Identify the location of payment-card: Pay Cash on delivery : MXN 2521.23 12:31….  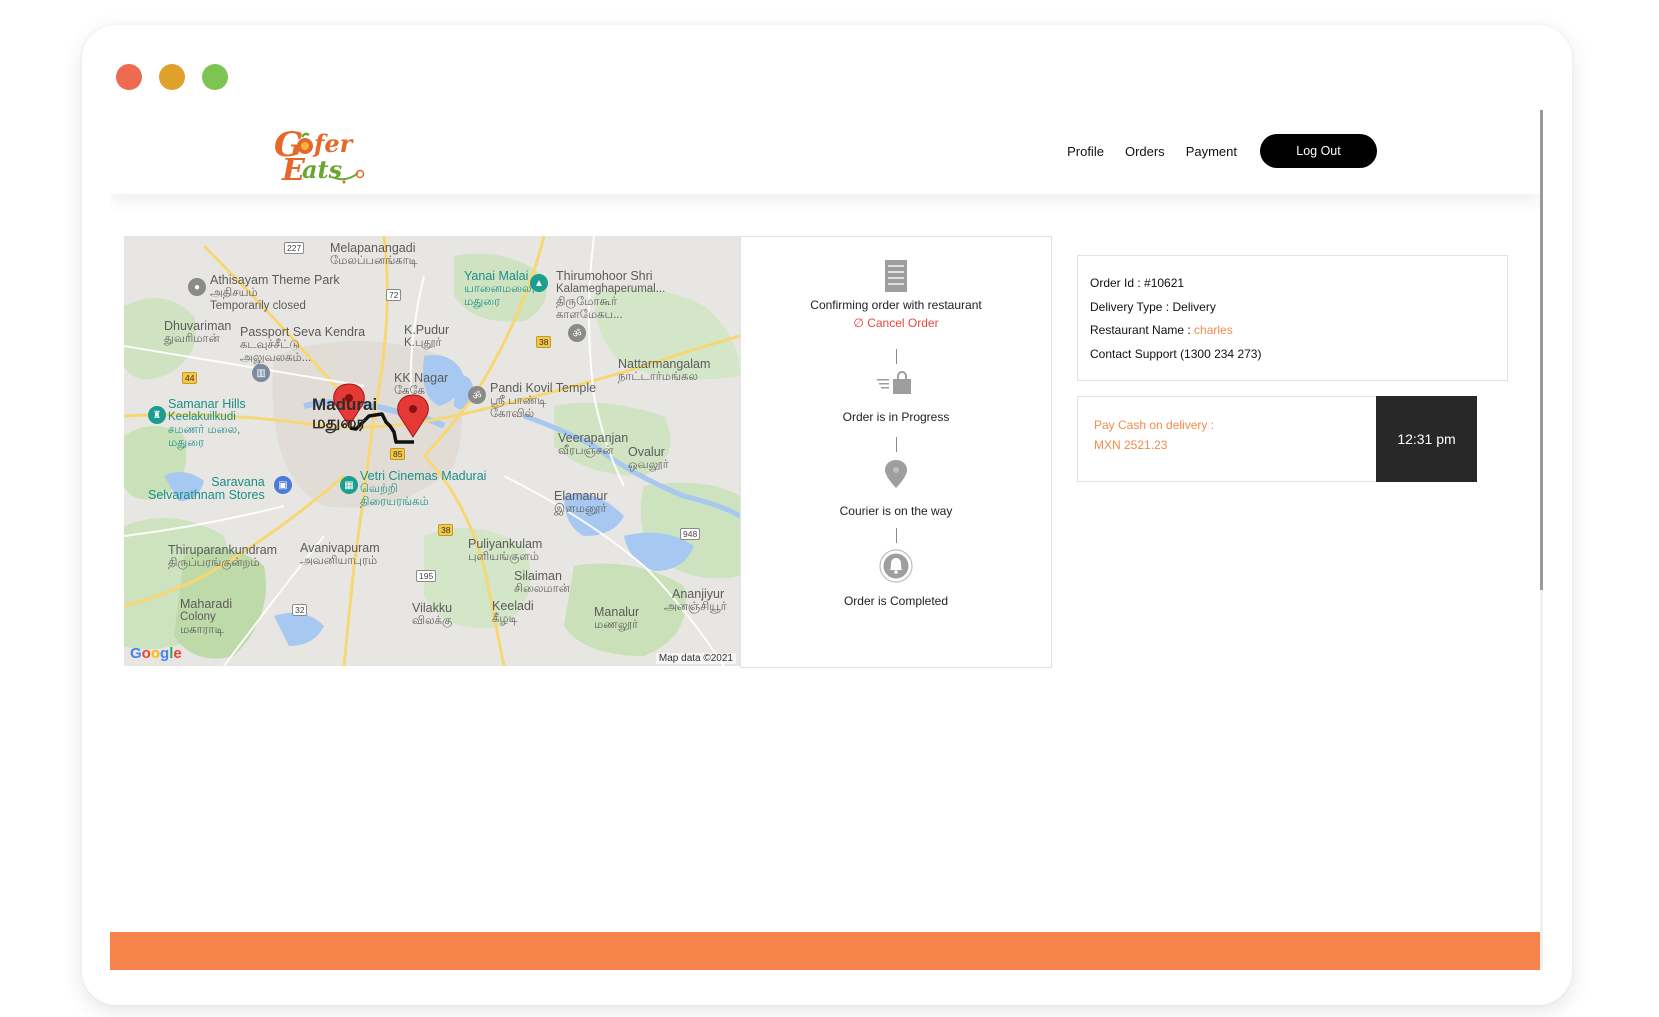
(1277, 439).